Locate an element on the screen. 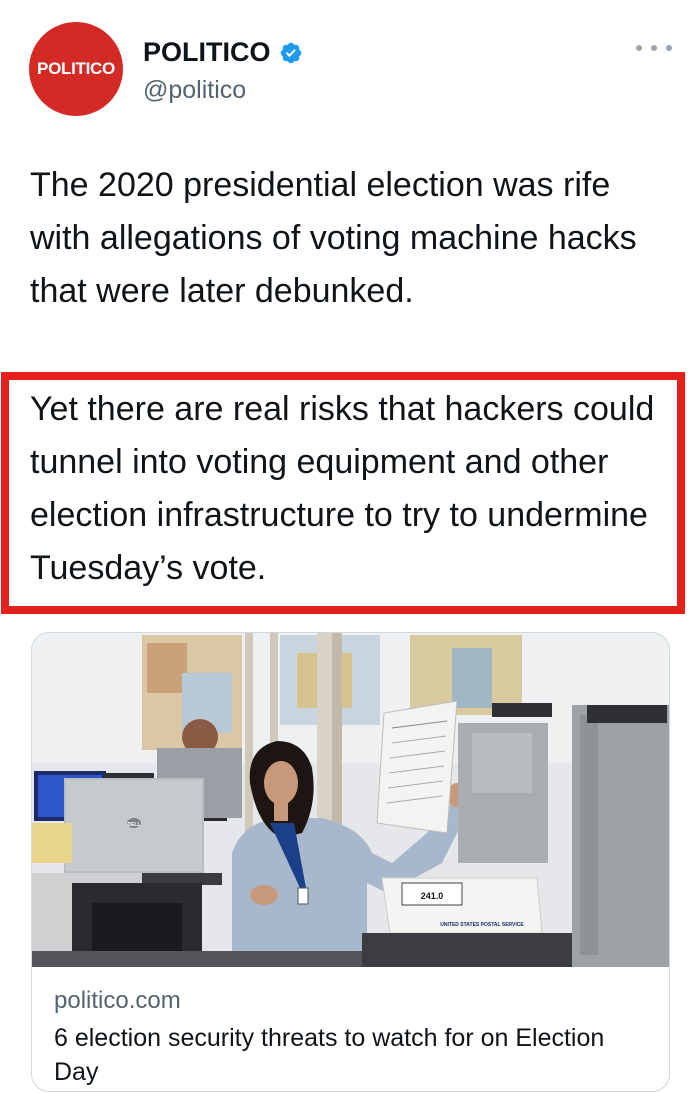 Image resolution: width=700 pixels, height=1093 pixels. display-name: POLITICO is located at coordinates (207, 52).